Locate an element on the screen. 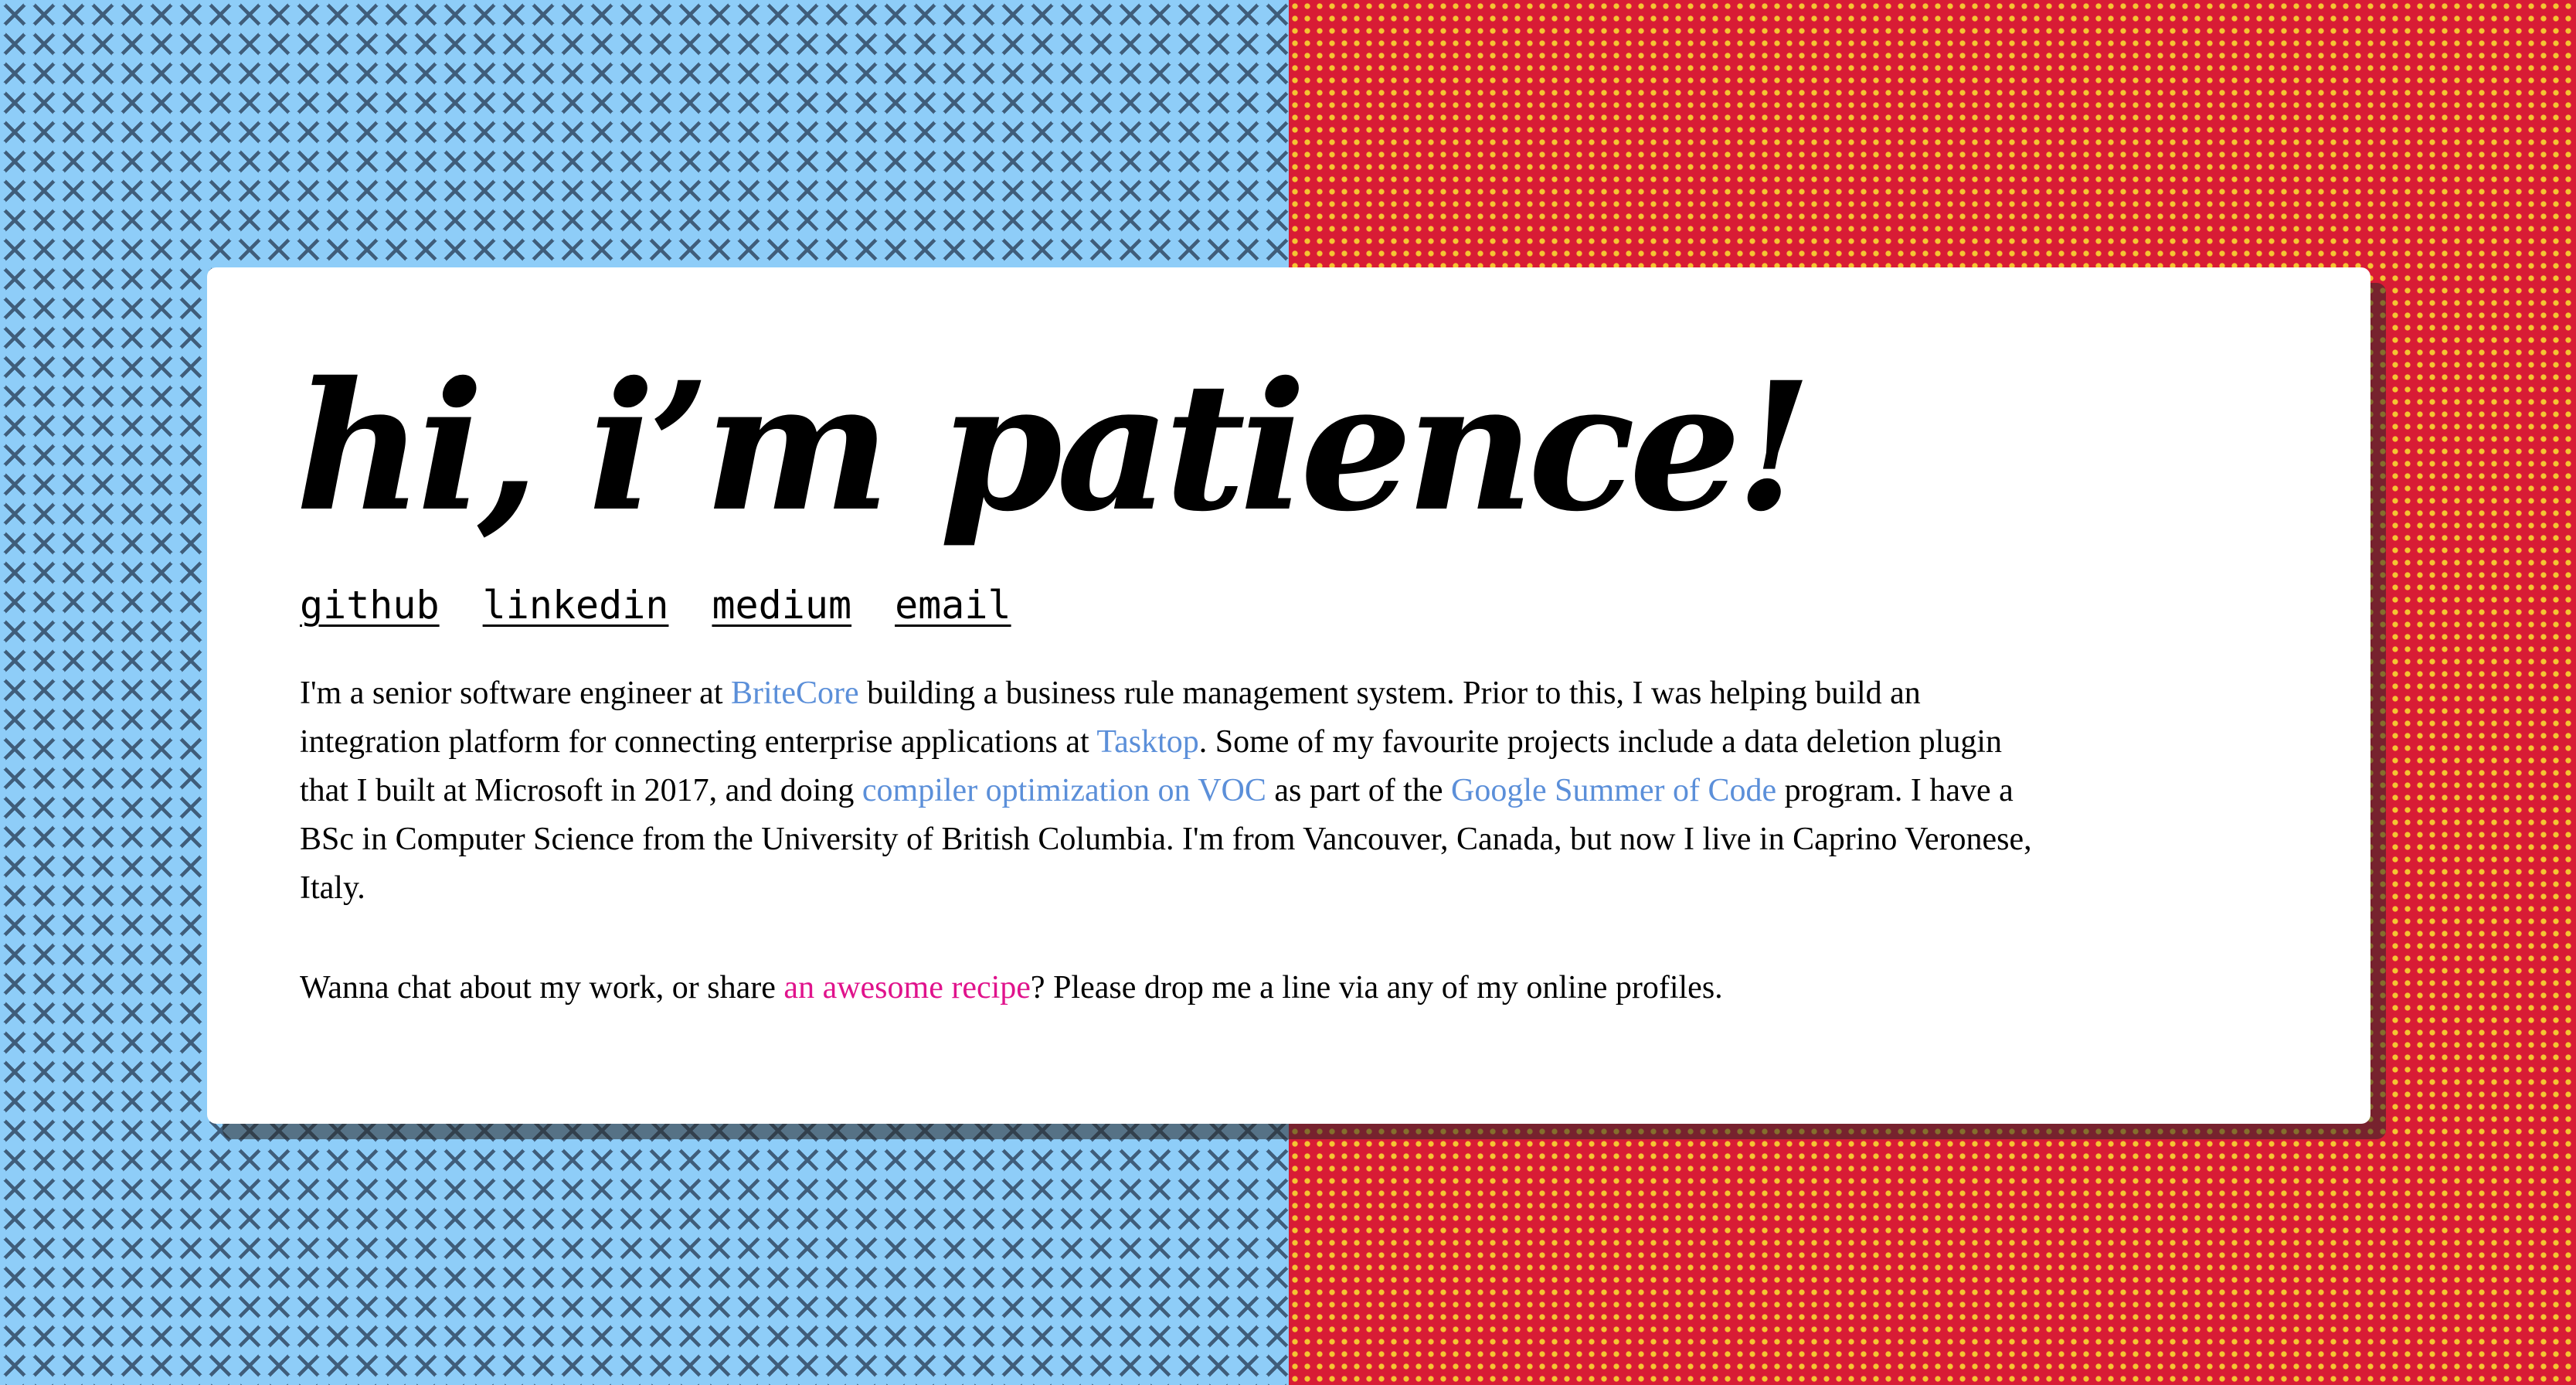 This screenshot has height=1385, width=2576. medium-link: medium is located at coordinates (781, 605).